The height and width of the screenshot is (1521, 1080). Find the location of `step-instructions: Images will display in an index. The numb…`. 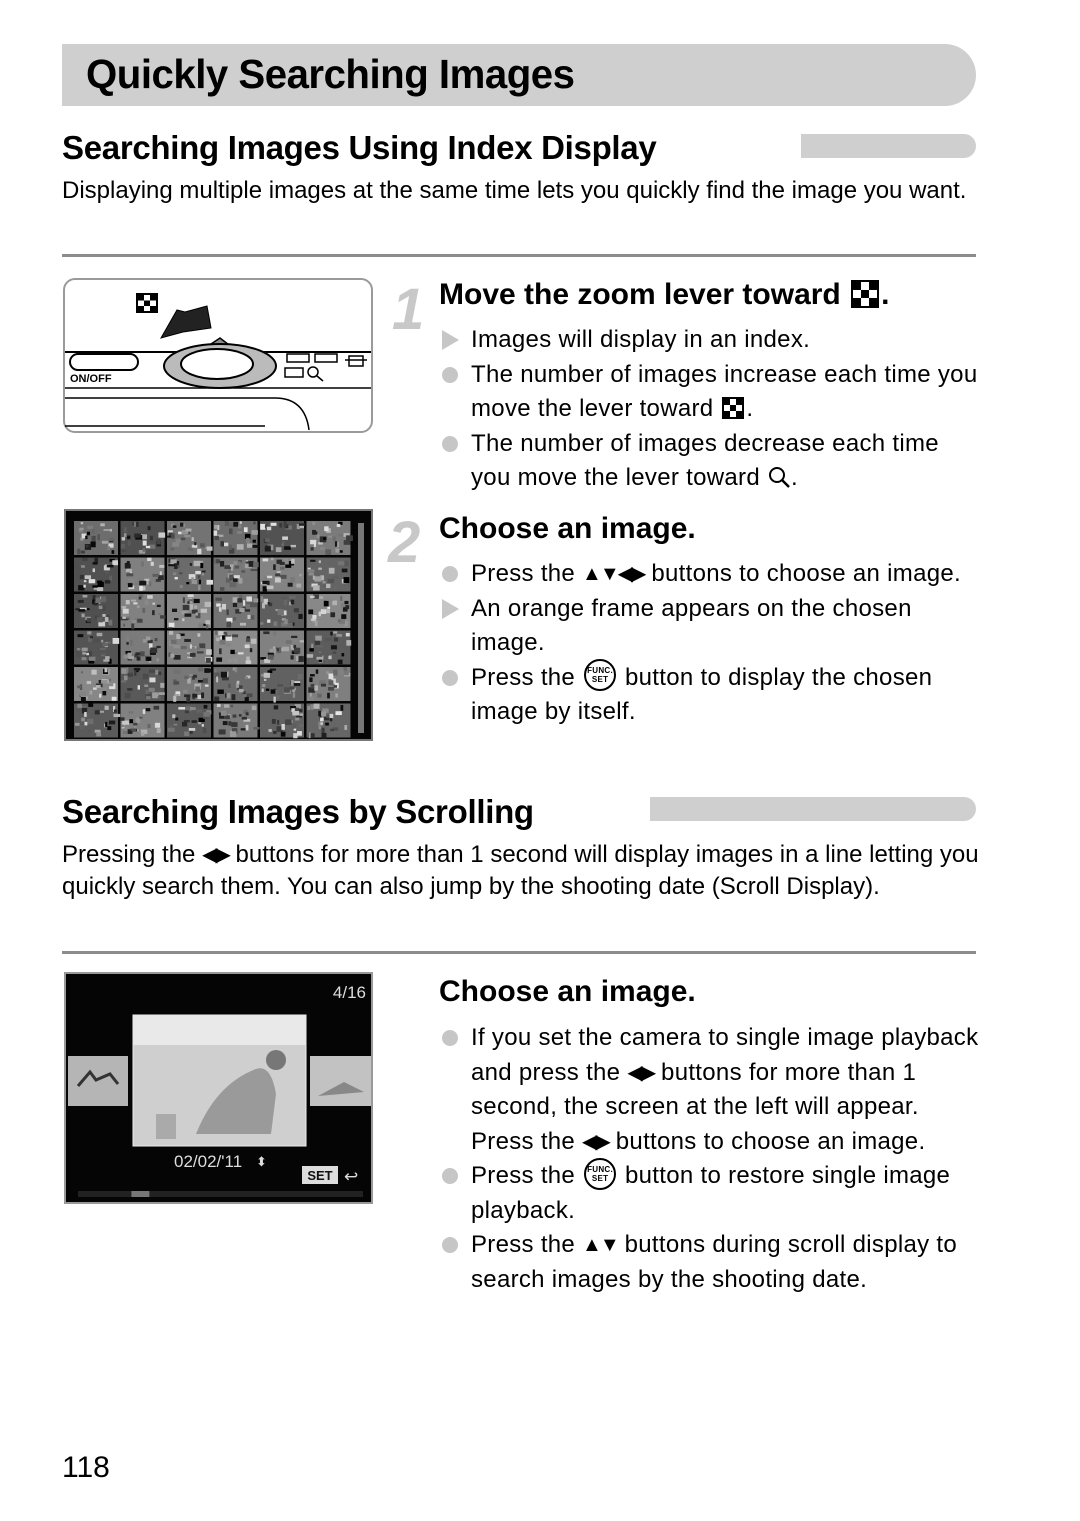

step-instructions: Images will display in an index. The numb… is located at coordinates (709, 409).